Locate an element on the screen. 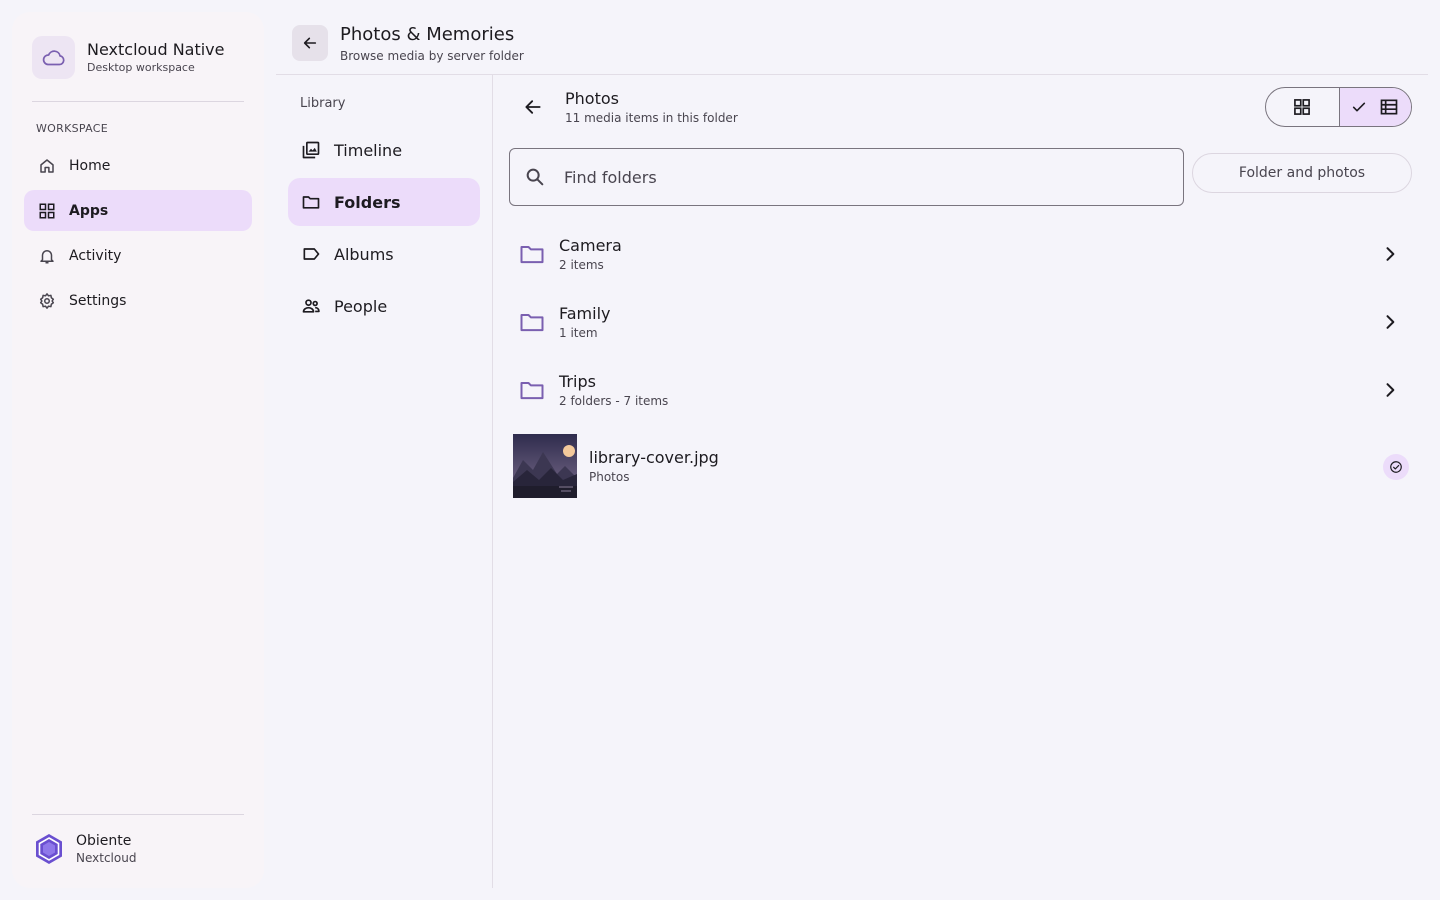 The height and width of the screenshot is (900, 1440). folder-back-button is located at coordinates (533, 107).